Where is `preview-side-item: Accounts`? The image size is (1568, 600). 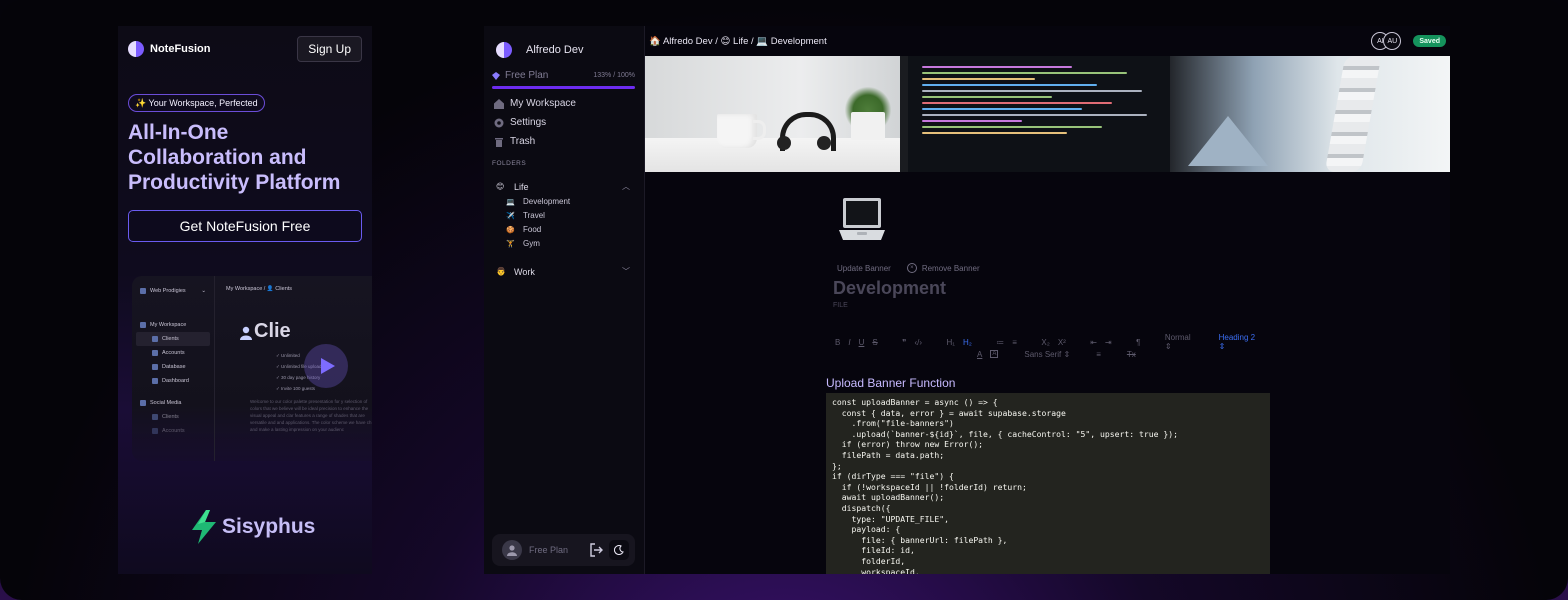
preview-side-item: Accounts is located at coordinates (173, 353).